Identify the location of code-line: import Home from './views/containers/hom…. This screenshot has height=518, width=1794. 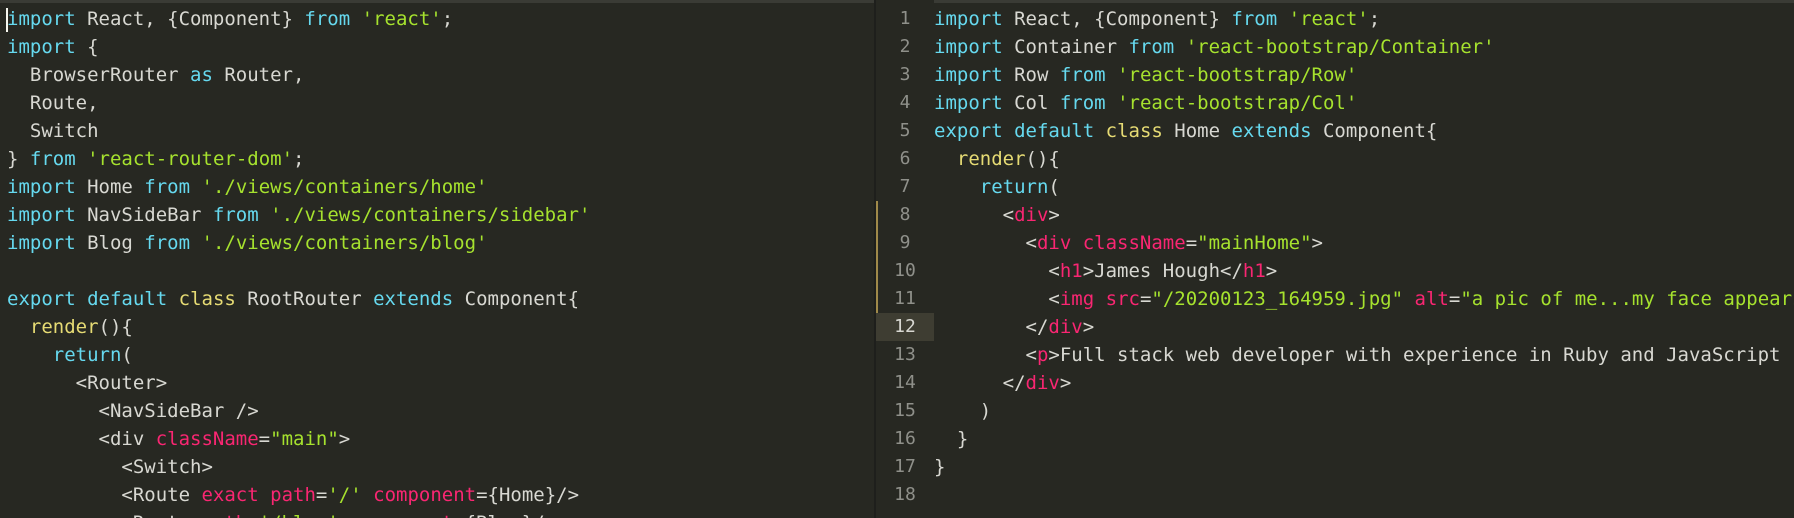
(247, 187).